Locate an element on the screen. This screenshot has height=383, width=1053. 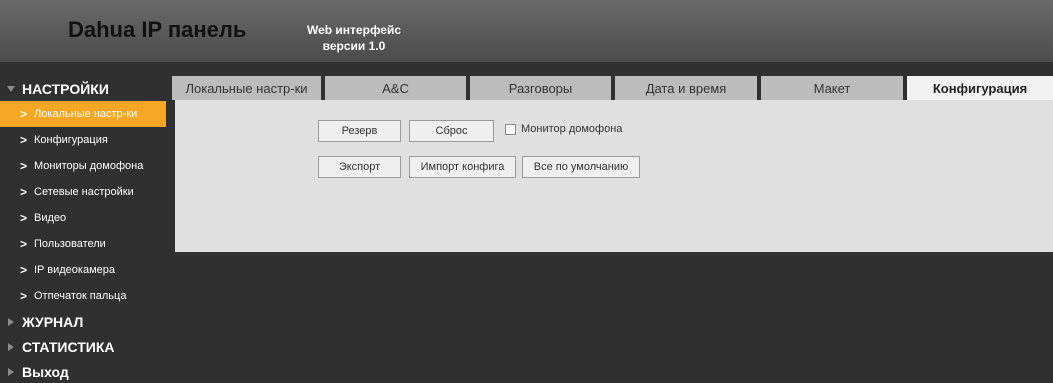
monitor-checkbox-label: Монитор домофона is located at coordinates (572, 129).